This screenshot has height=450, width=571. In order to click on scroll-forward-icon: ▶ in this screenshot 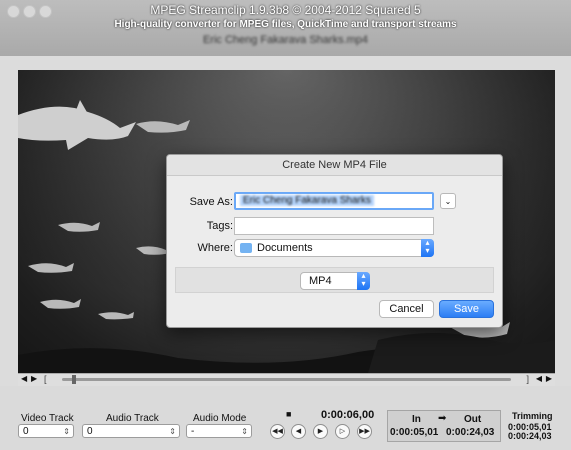, I will do `click(549, 378)`.